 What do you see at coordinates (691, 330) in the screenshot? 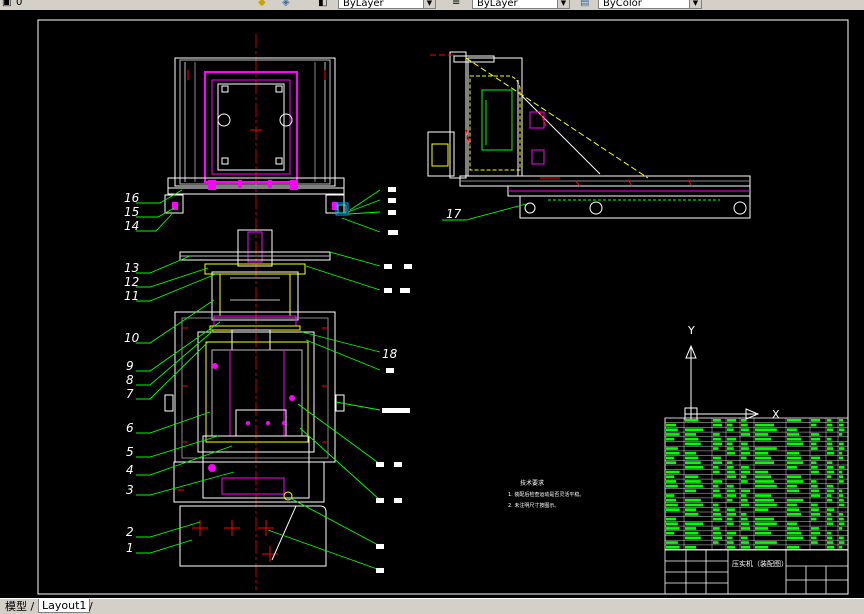
I see `ucs-y-label: Y` at bounding box center [691, 330].